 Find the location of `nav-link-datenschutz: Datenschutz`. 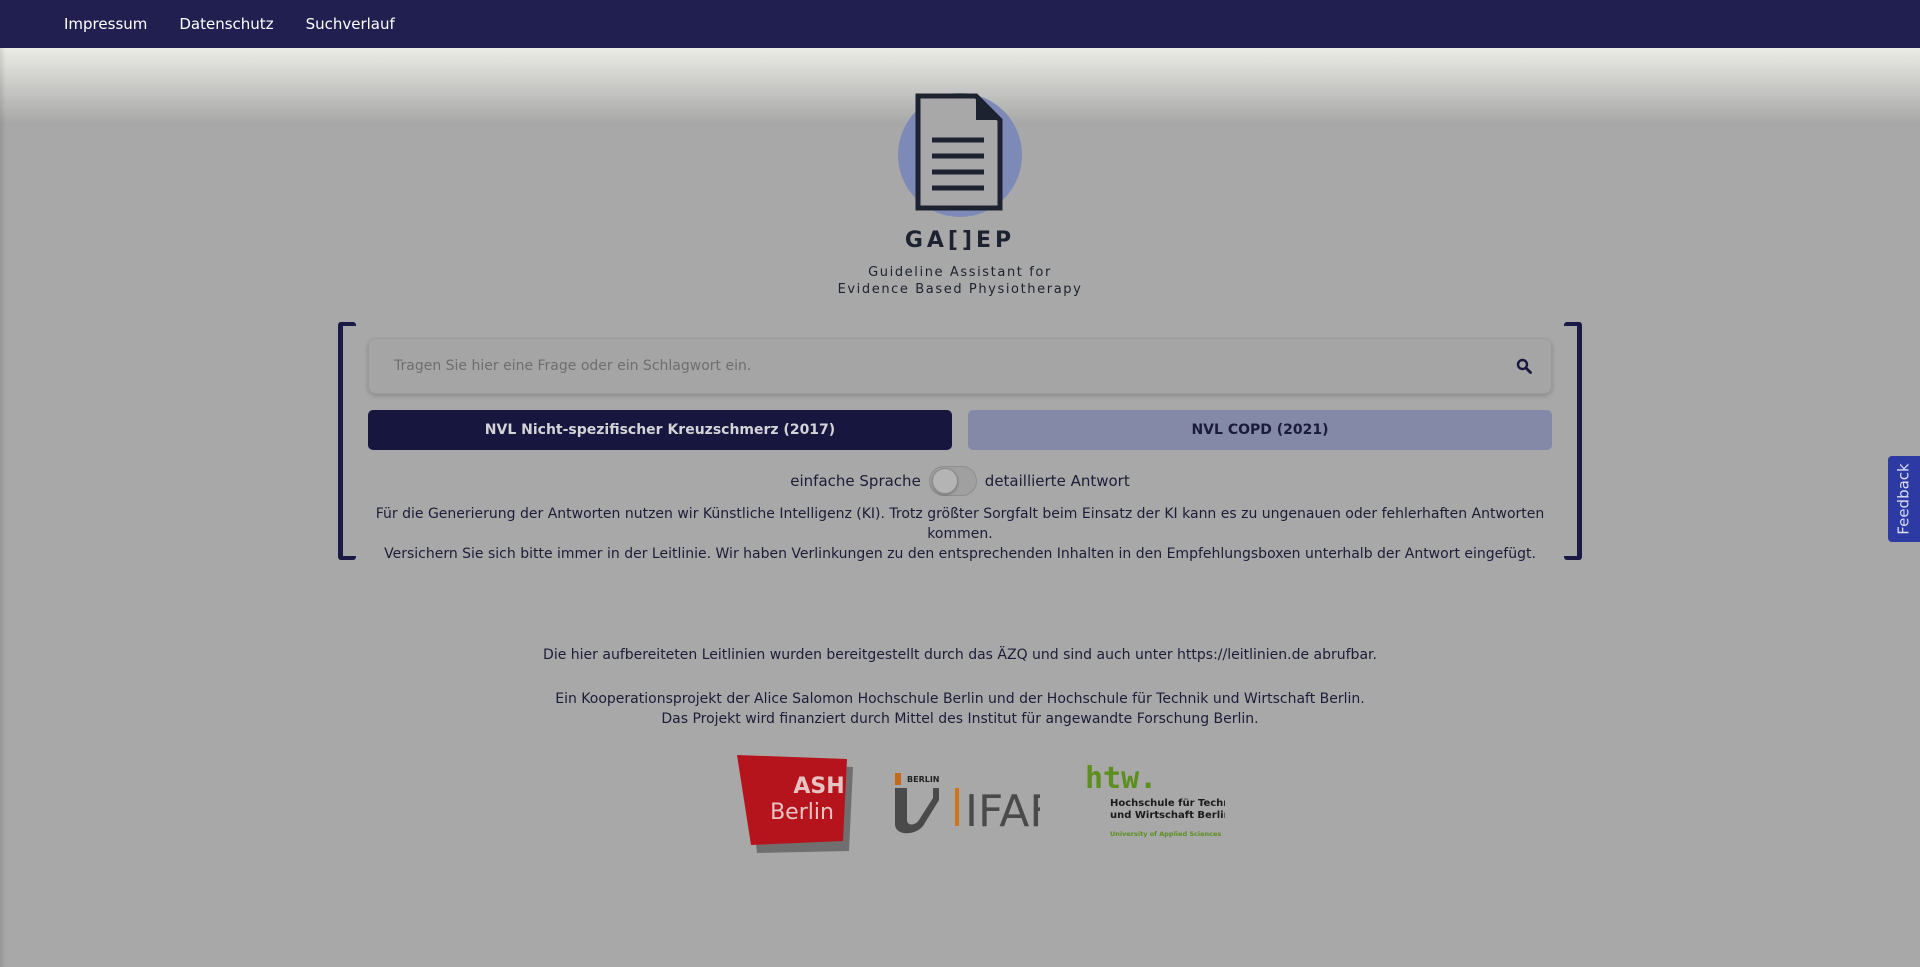

nav-link-datenschutz: Datenschutz is located at coordinates (226, 24).